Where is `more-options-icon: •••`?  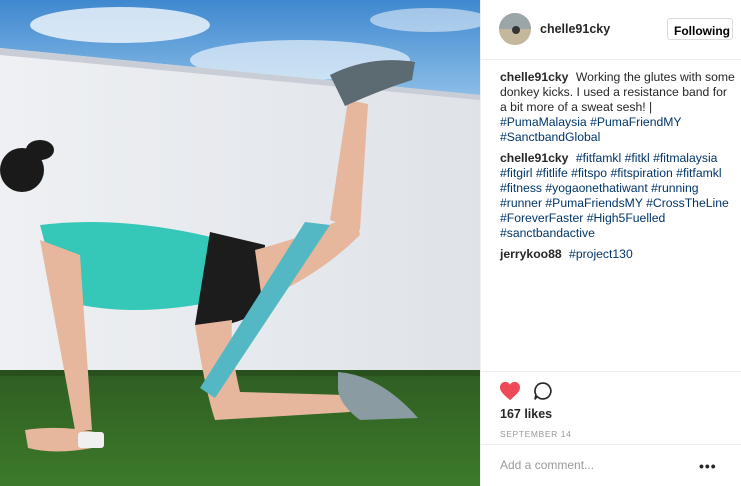
more-options-icon: ••• is located at coordinates (708, 466).